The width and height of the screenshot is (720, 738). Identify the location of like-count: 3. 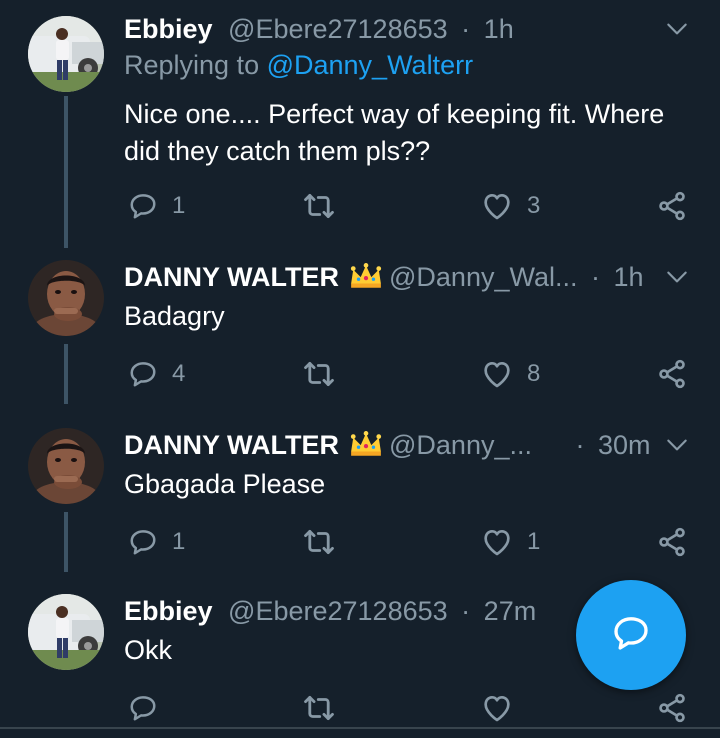
(534, 205).